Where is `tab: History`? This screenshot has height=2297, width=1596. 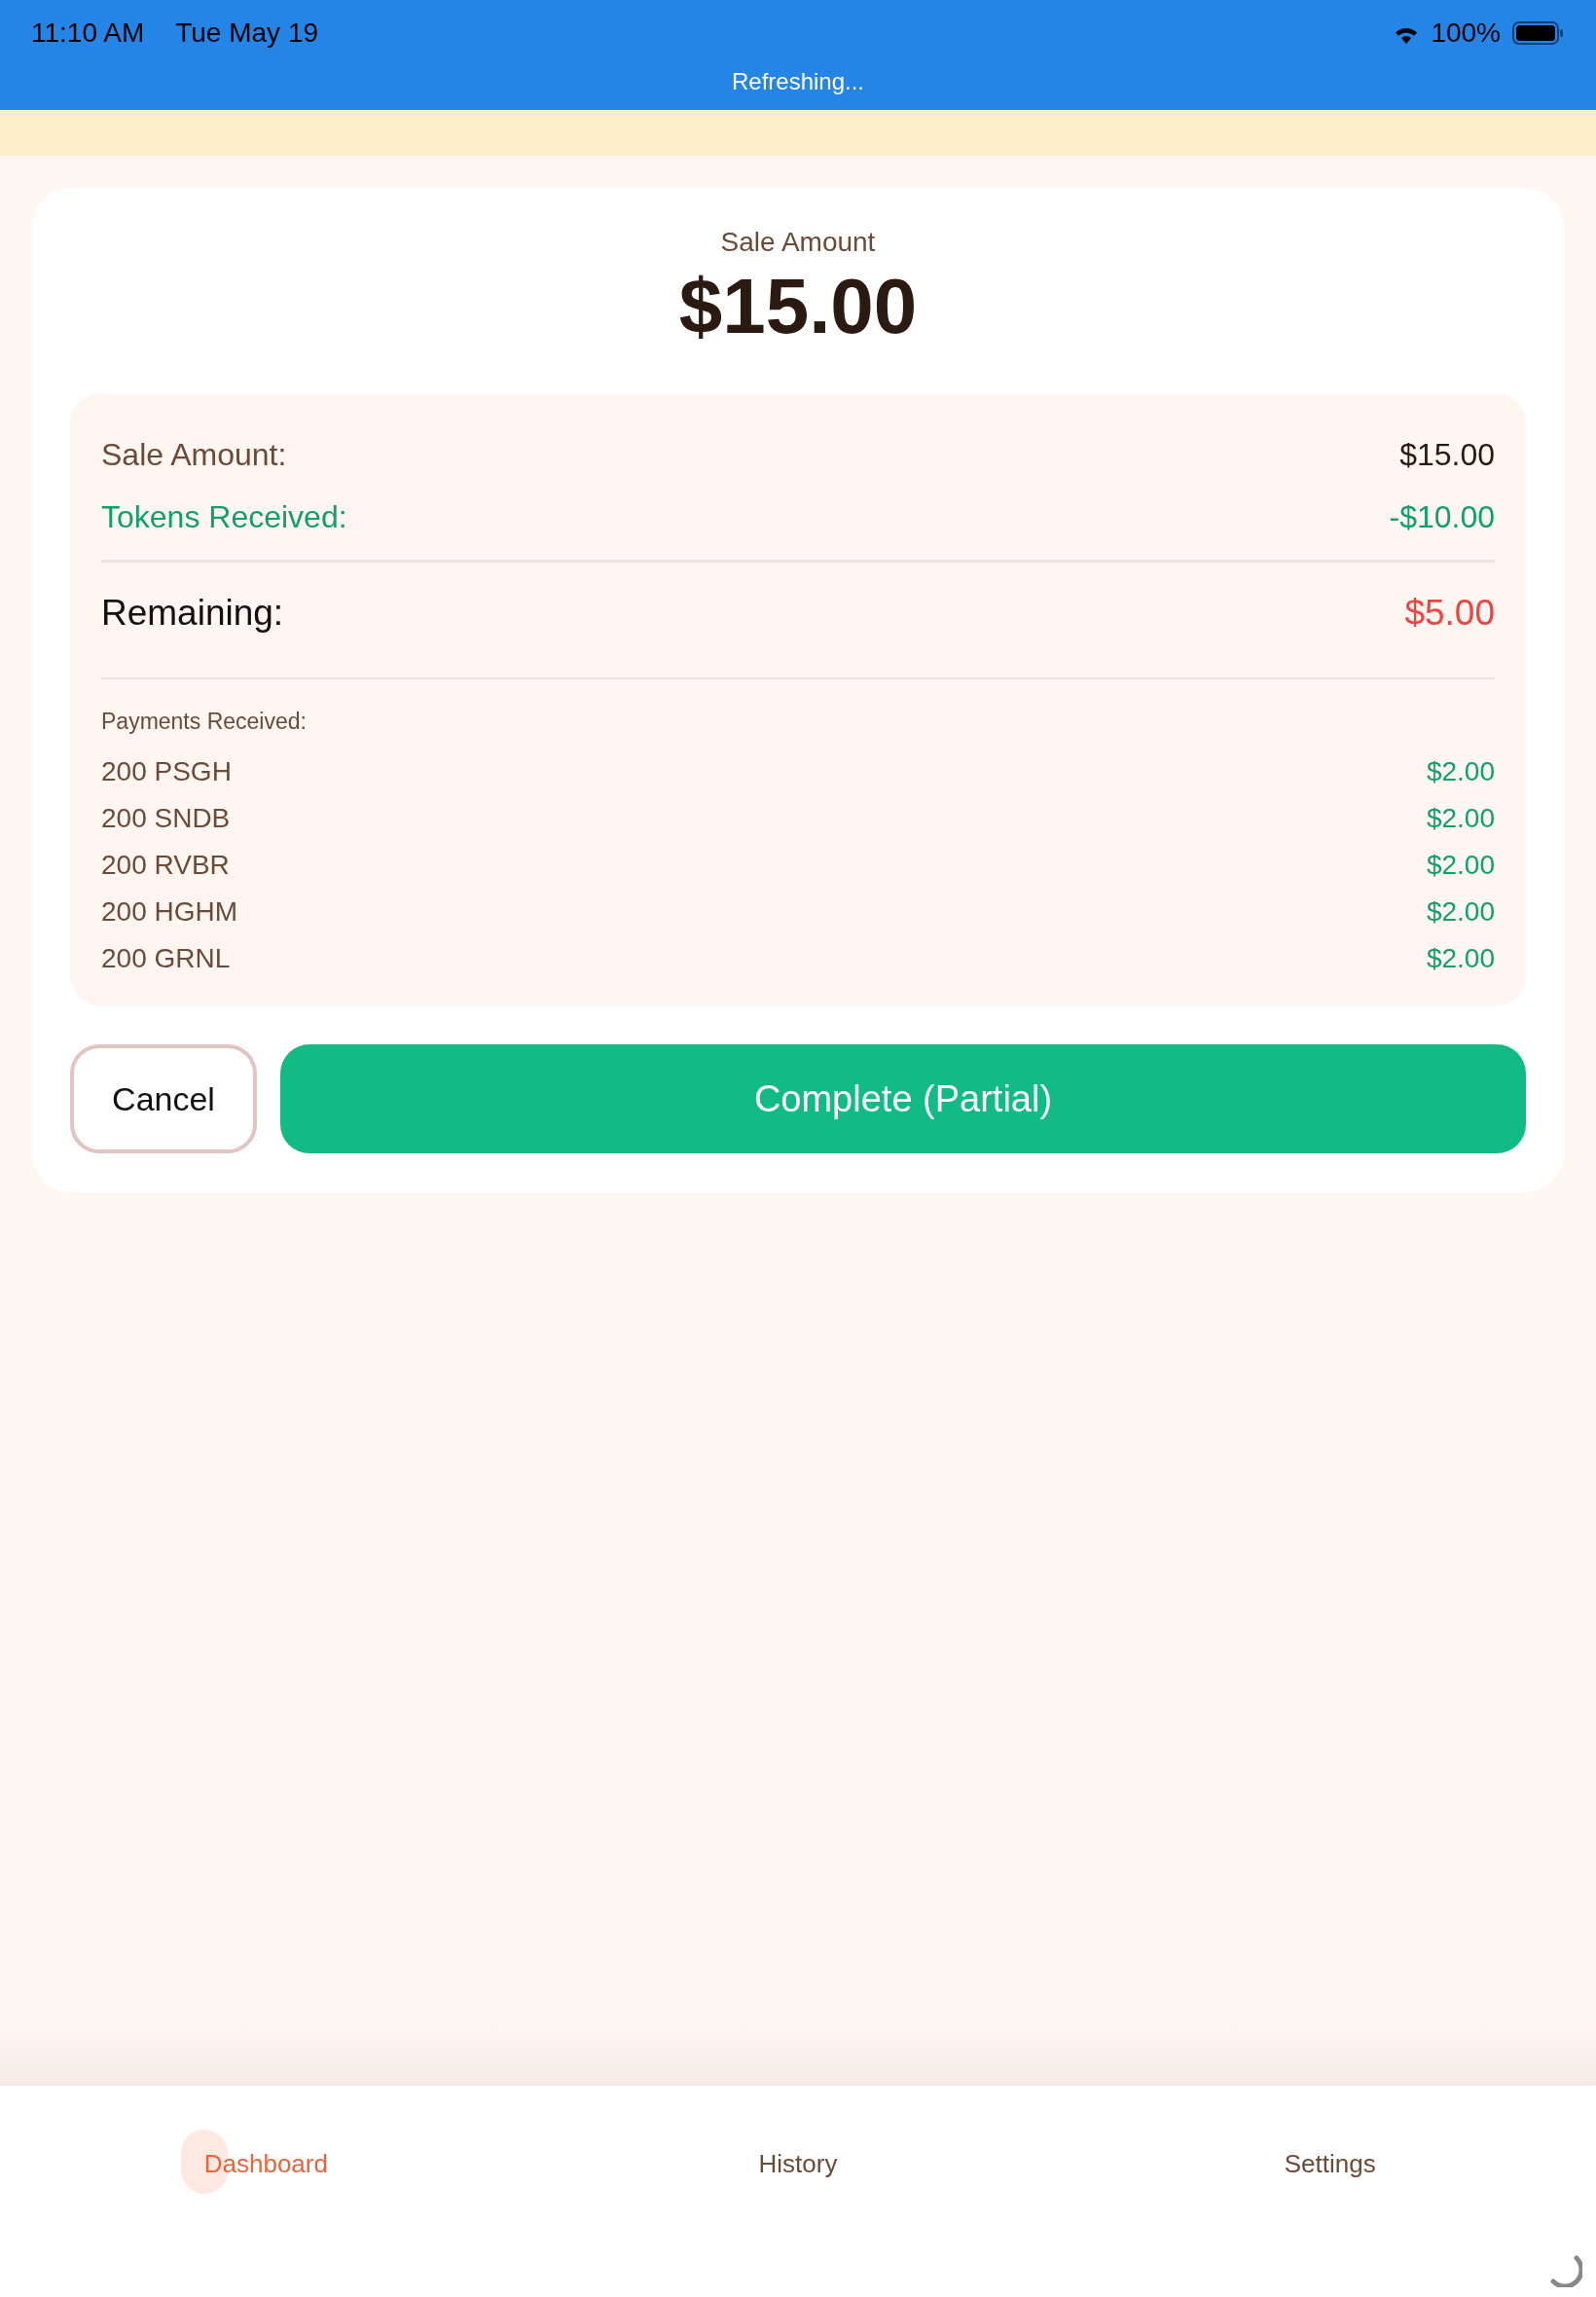
tab: History is located at coordinates (798, 2164).